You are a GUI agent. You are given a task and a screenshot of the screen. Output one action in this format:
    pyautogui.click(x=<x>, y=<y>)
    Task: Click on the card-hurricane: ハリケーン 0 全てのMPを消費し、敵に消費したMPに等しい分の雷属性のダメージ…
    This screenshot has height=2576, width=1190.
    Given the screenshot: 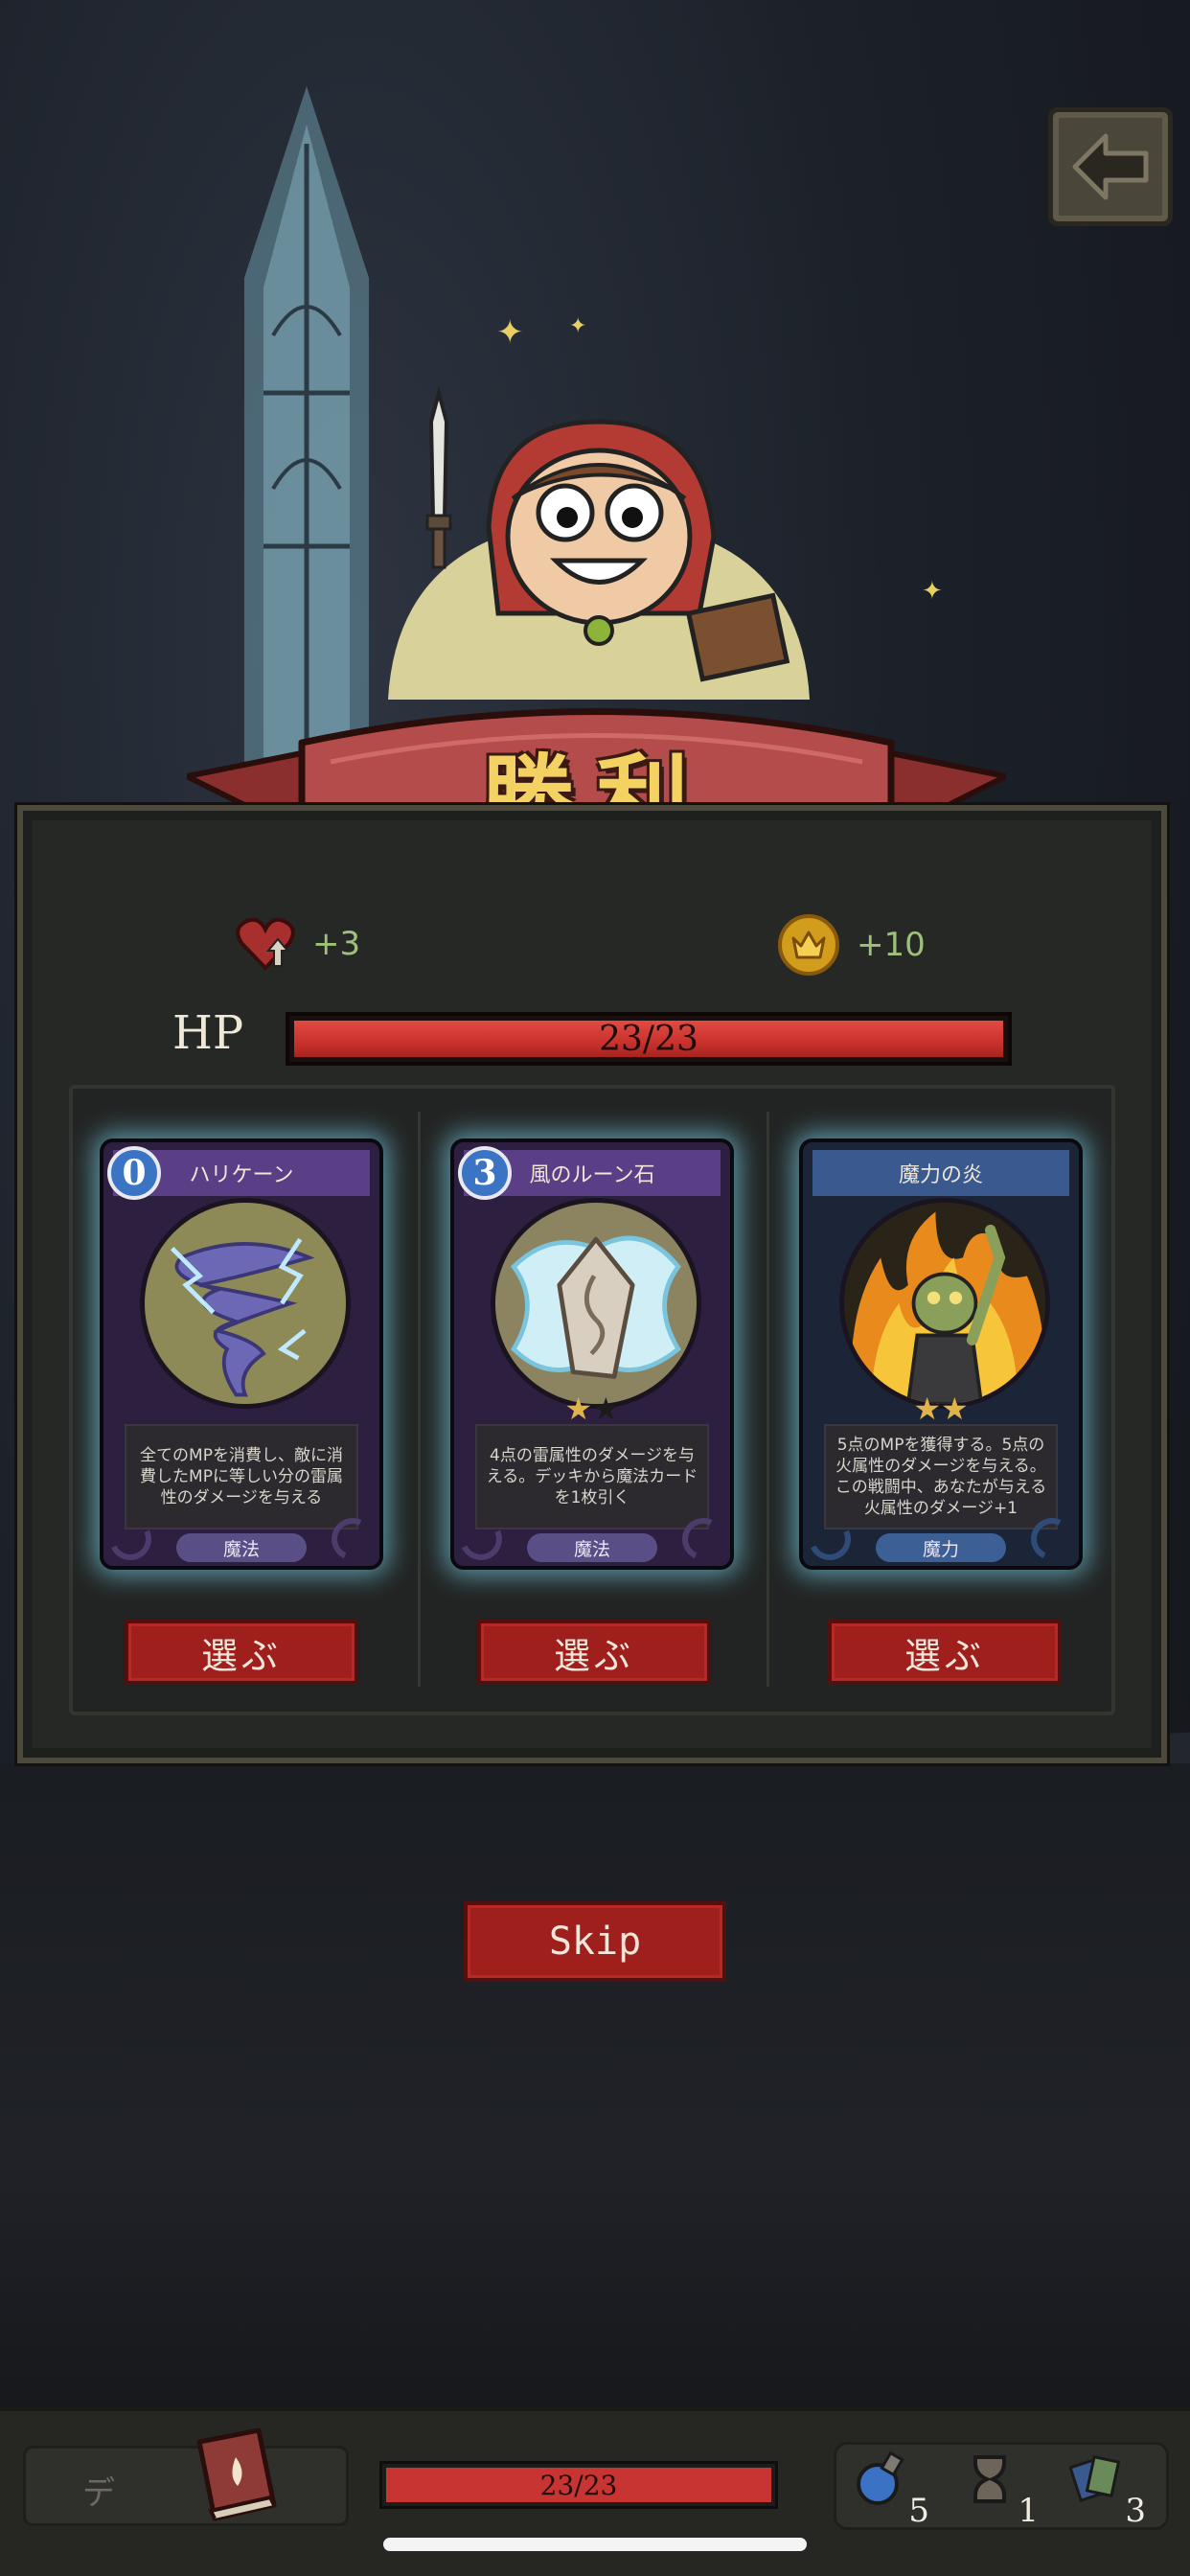 What is the action you would take?
    pyautogui.click(x=242, y=1354)
    